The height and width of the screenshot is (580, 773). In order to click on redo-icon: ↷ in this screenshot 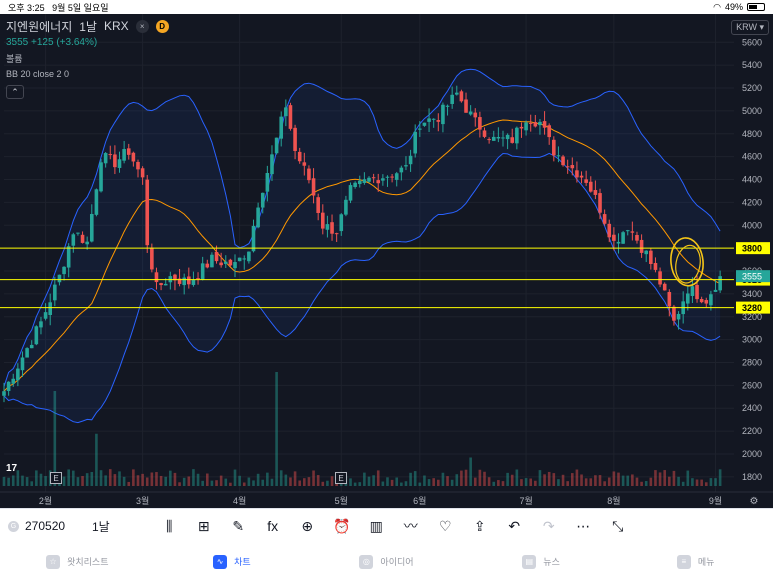, I will do `click(549, 526)`.